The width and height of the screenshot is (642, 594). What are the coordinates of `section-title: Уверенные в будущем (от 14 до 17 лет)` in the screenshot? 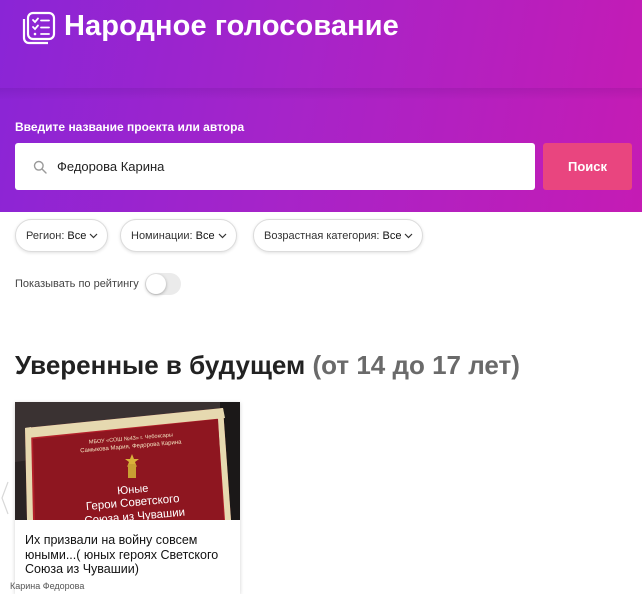 It's located at (267, 365).